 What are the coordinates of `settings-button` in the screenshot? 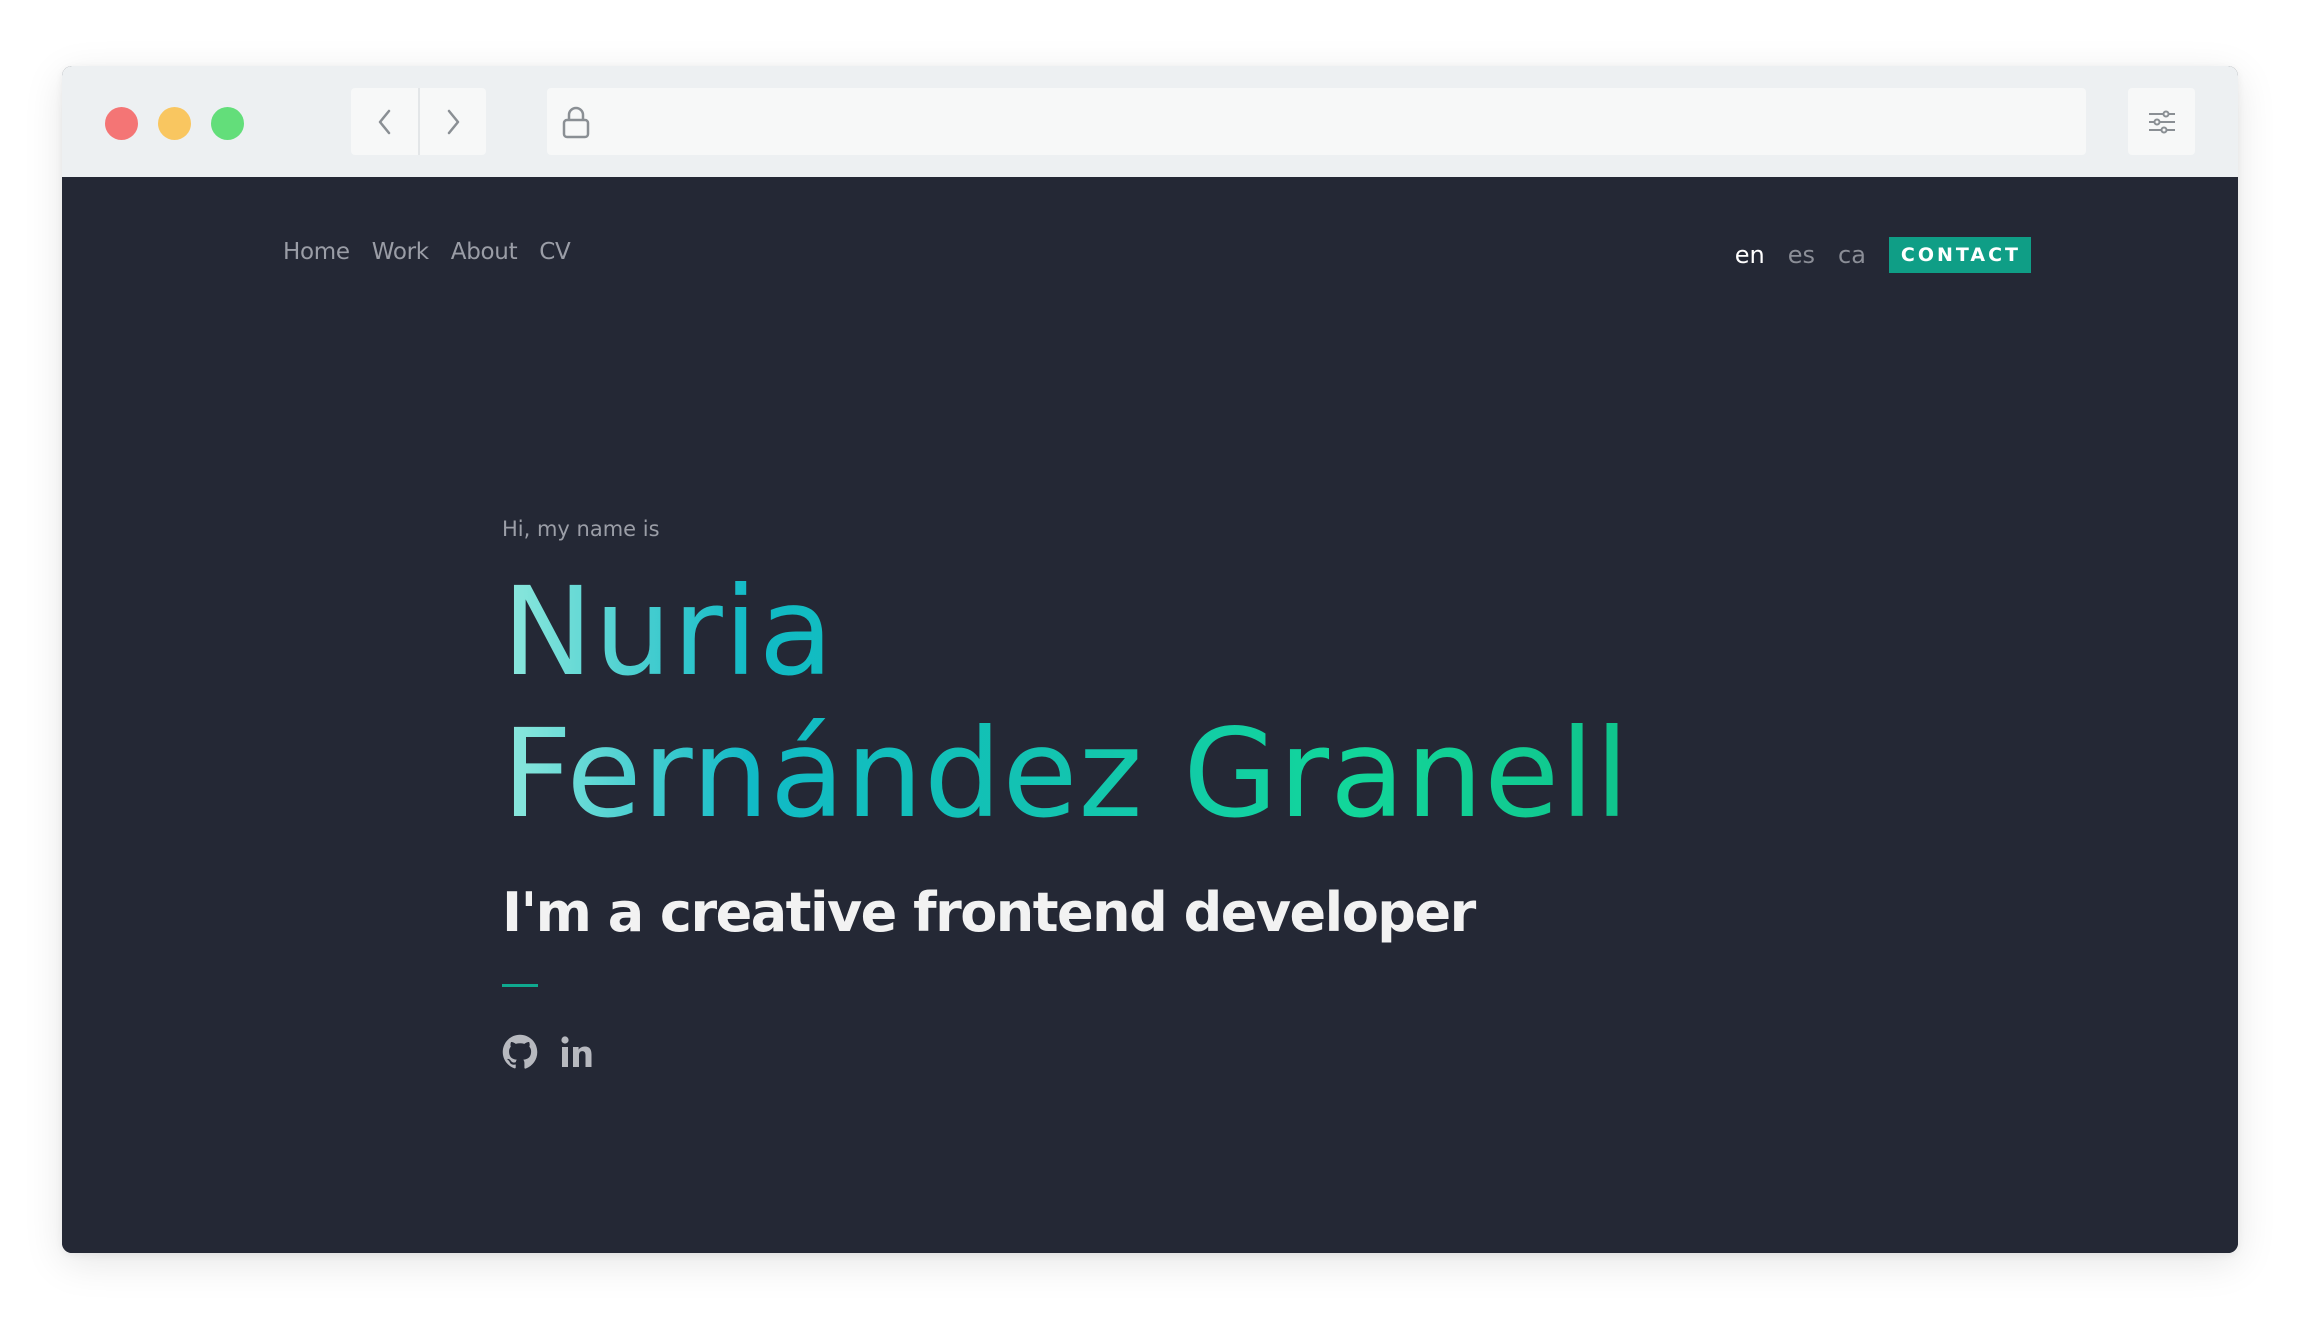 It's located at (2161, 121).